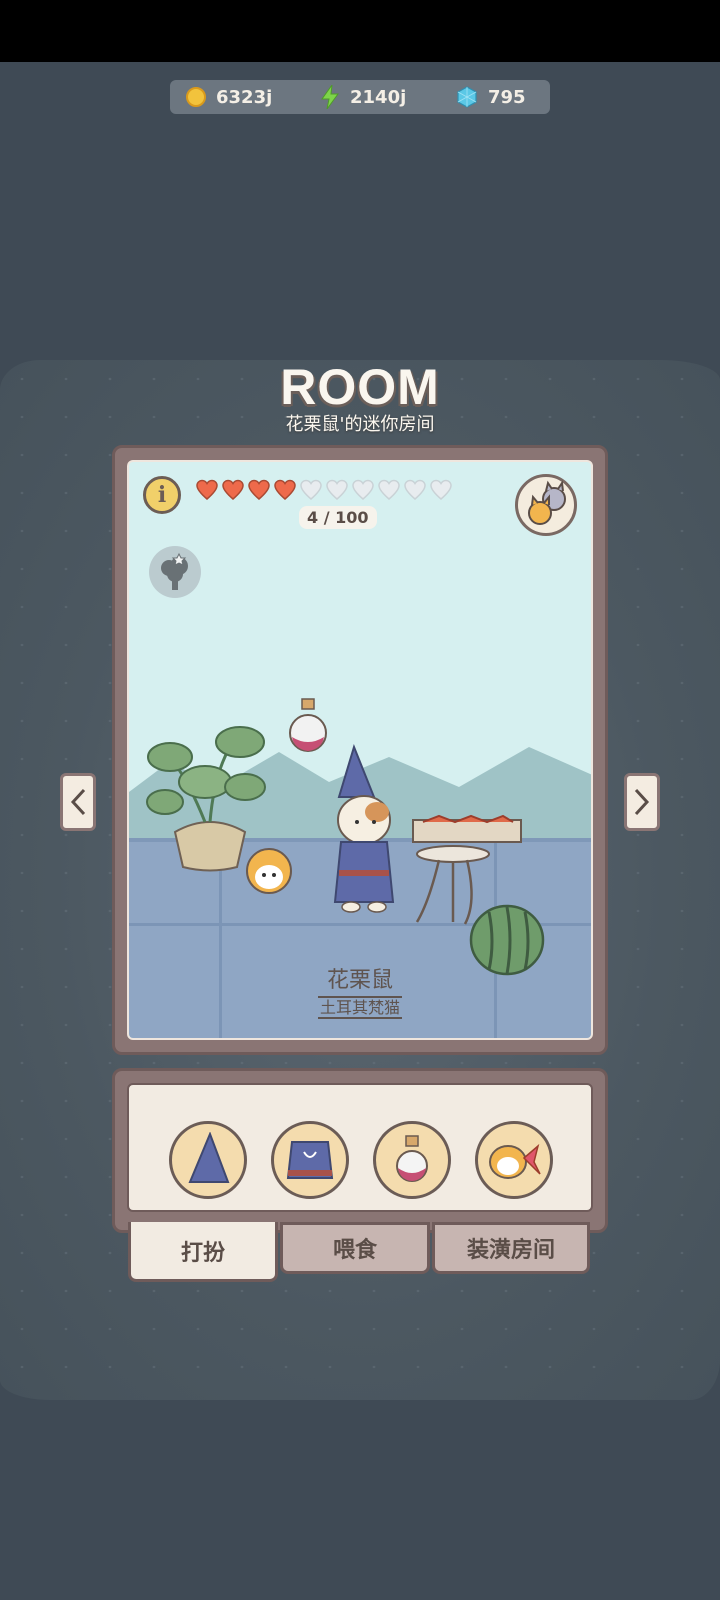 The image size is (720, 1600). What do you see at coordinates (324, 490) in the screenshot?
I see `affection-hearts` at bounding box center [324, 490].